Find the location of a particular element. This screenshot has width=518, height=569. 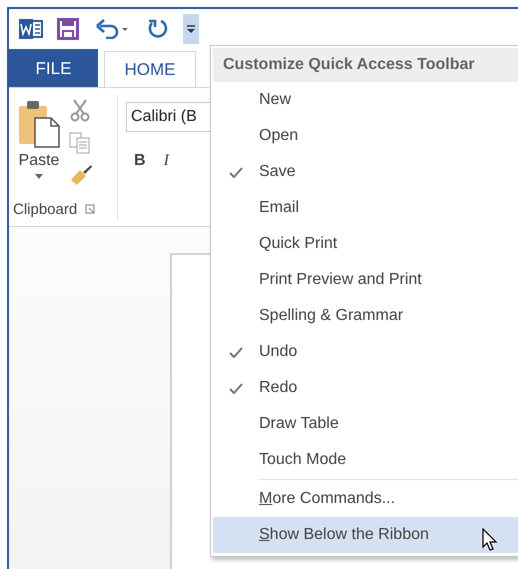

menu-item: Save is located at coordinates (365, 172).